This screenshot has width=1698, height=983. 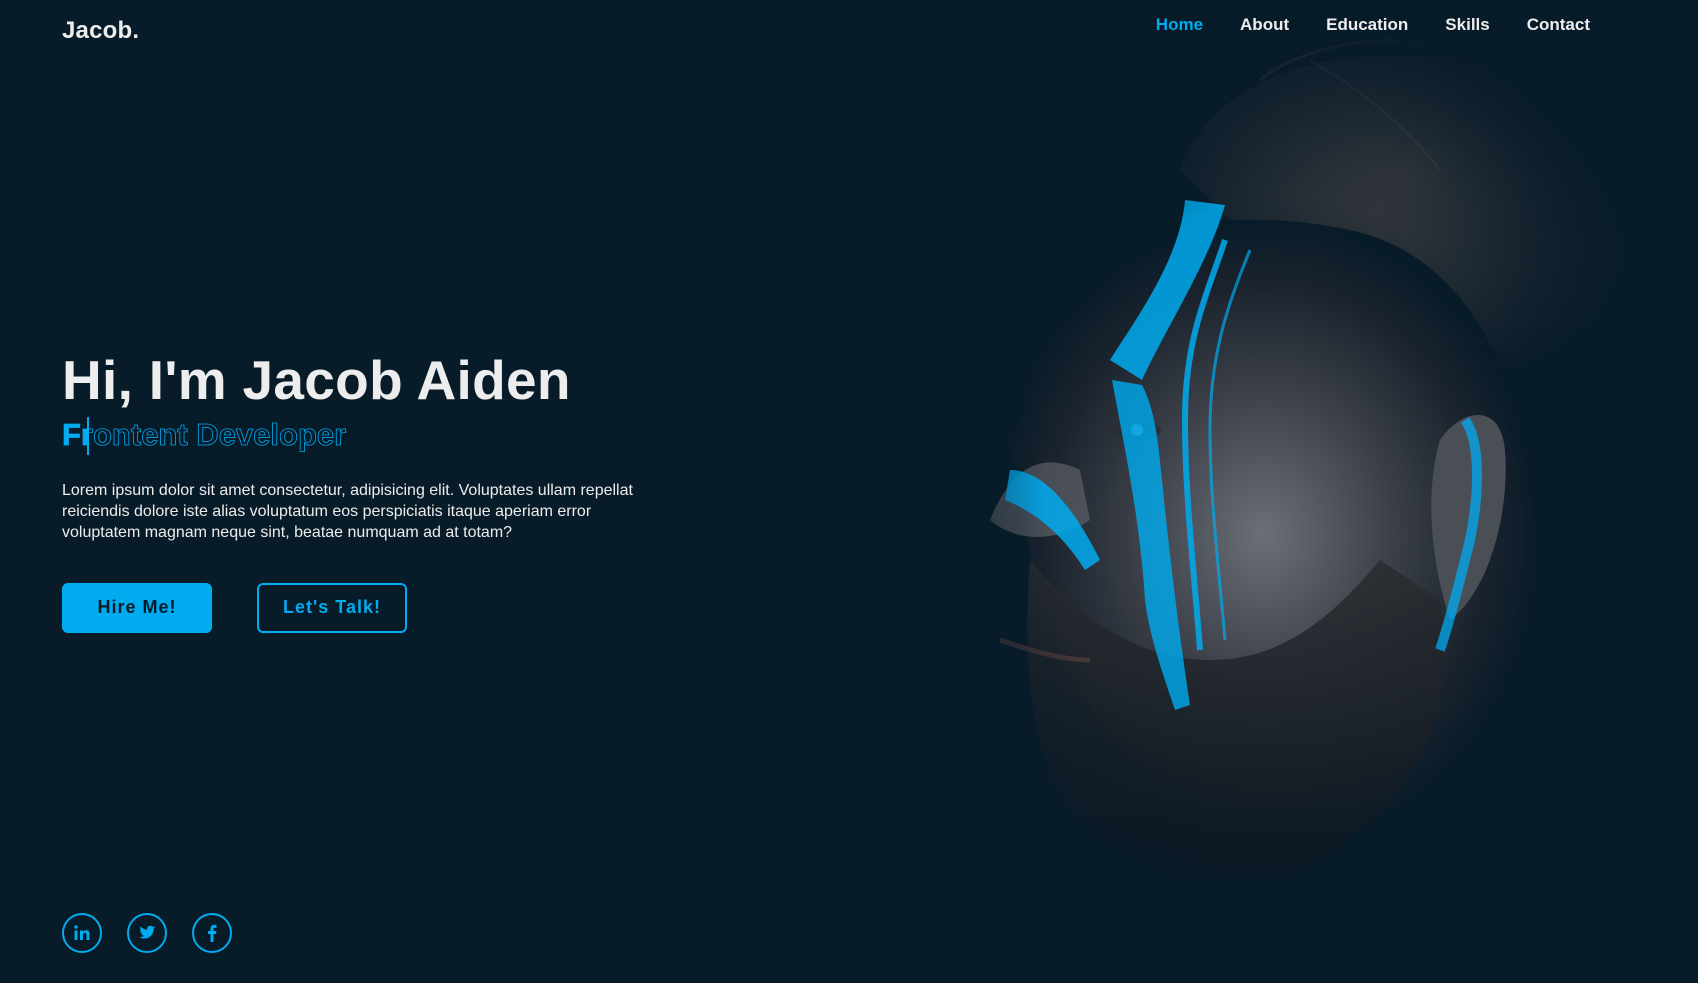 I want to click on hero-buttons: Hire Me! Let's Talk!, so click(x=362, y=607).